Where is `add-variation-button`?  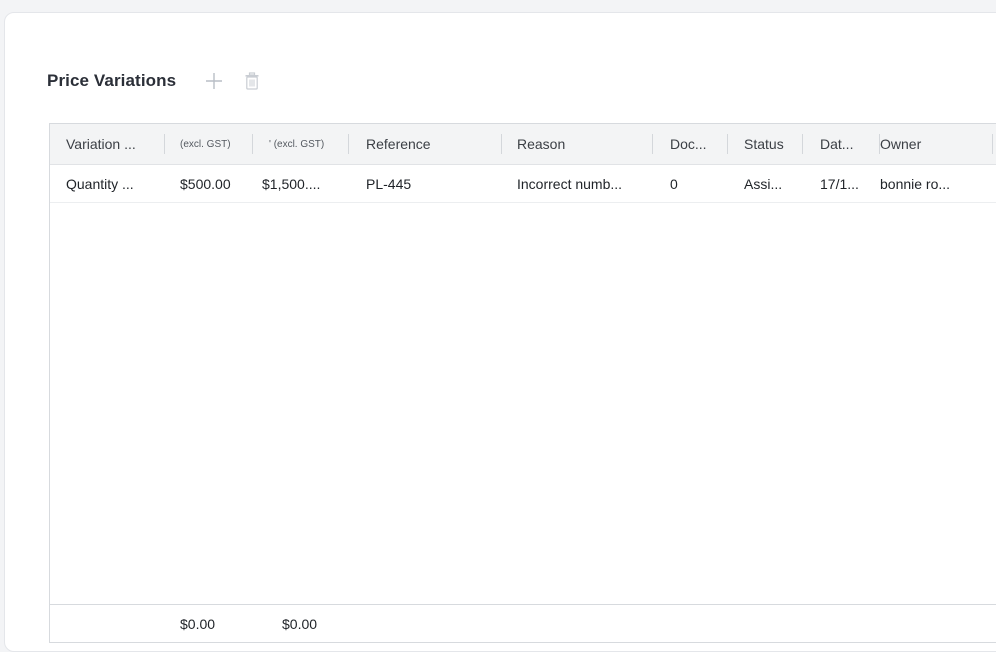
add-variation-button is located at coordinates (214, 81).